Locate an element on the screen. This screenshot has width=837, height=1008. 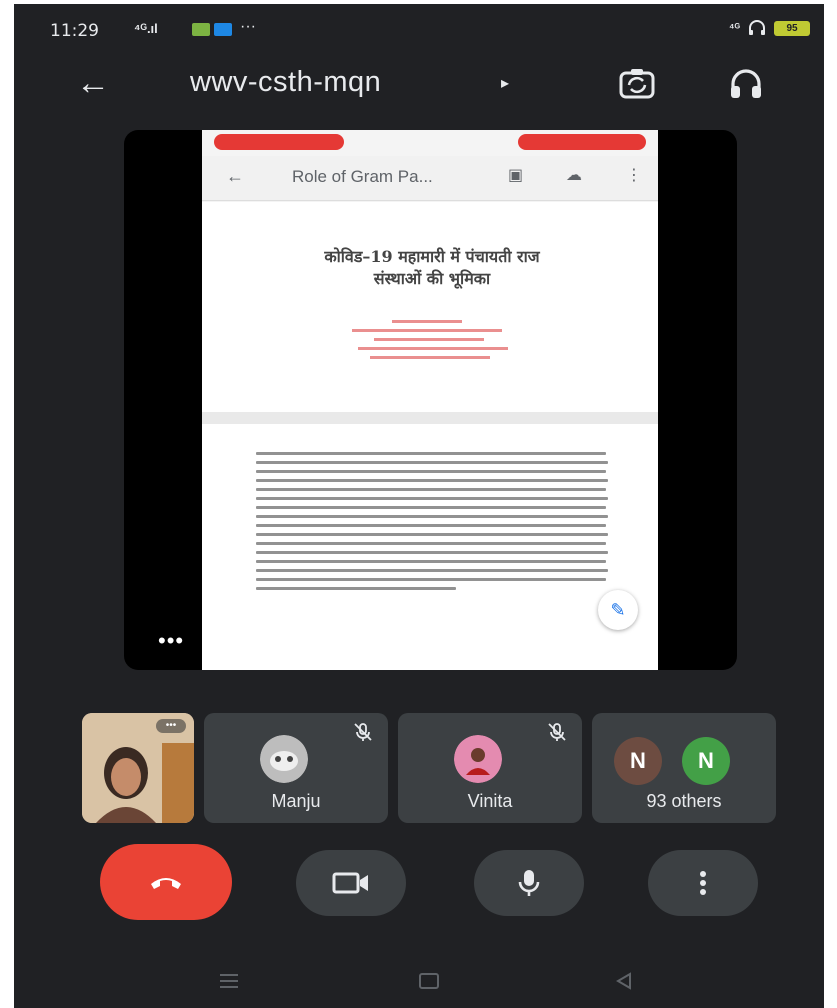
end-call-button is located at coordinates (166, 882).